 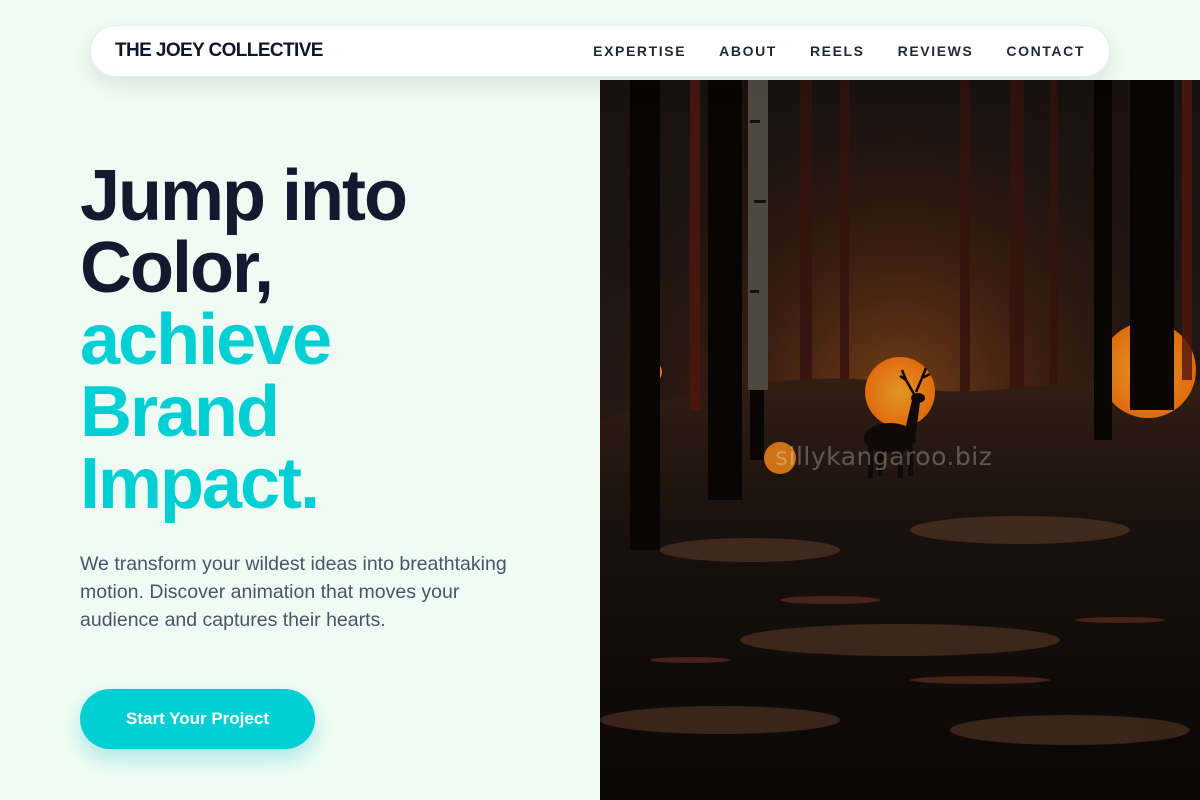 What do you see at coordinates (177, 268) in the screenshot?
I see `headline-line-2: Color,` at bounding box center [177, 268].